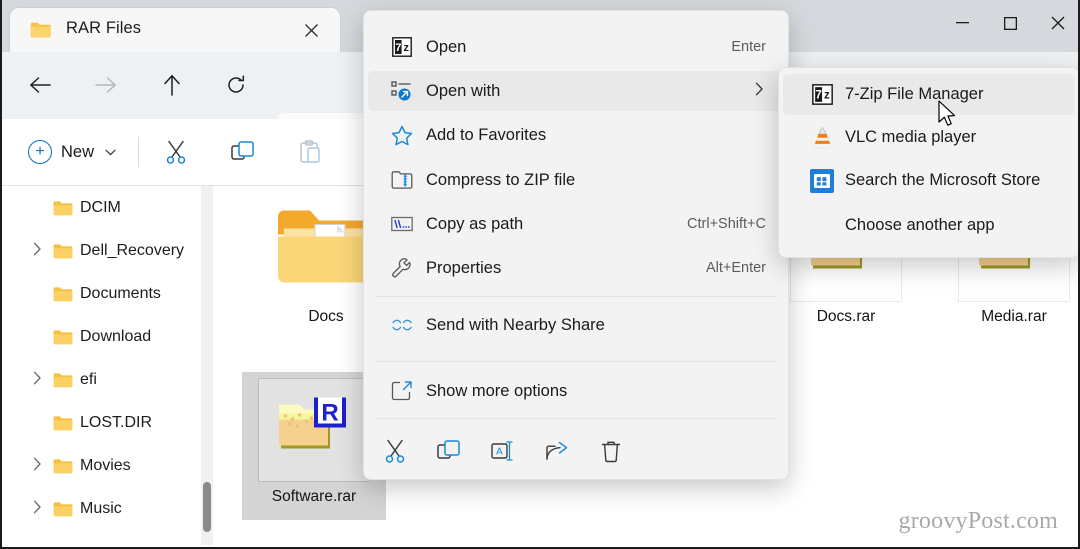 The height and width of the screenshot is (549, 1080). I want to click on tree-item: Dell_Recovery, so click(102, 250).